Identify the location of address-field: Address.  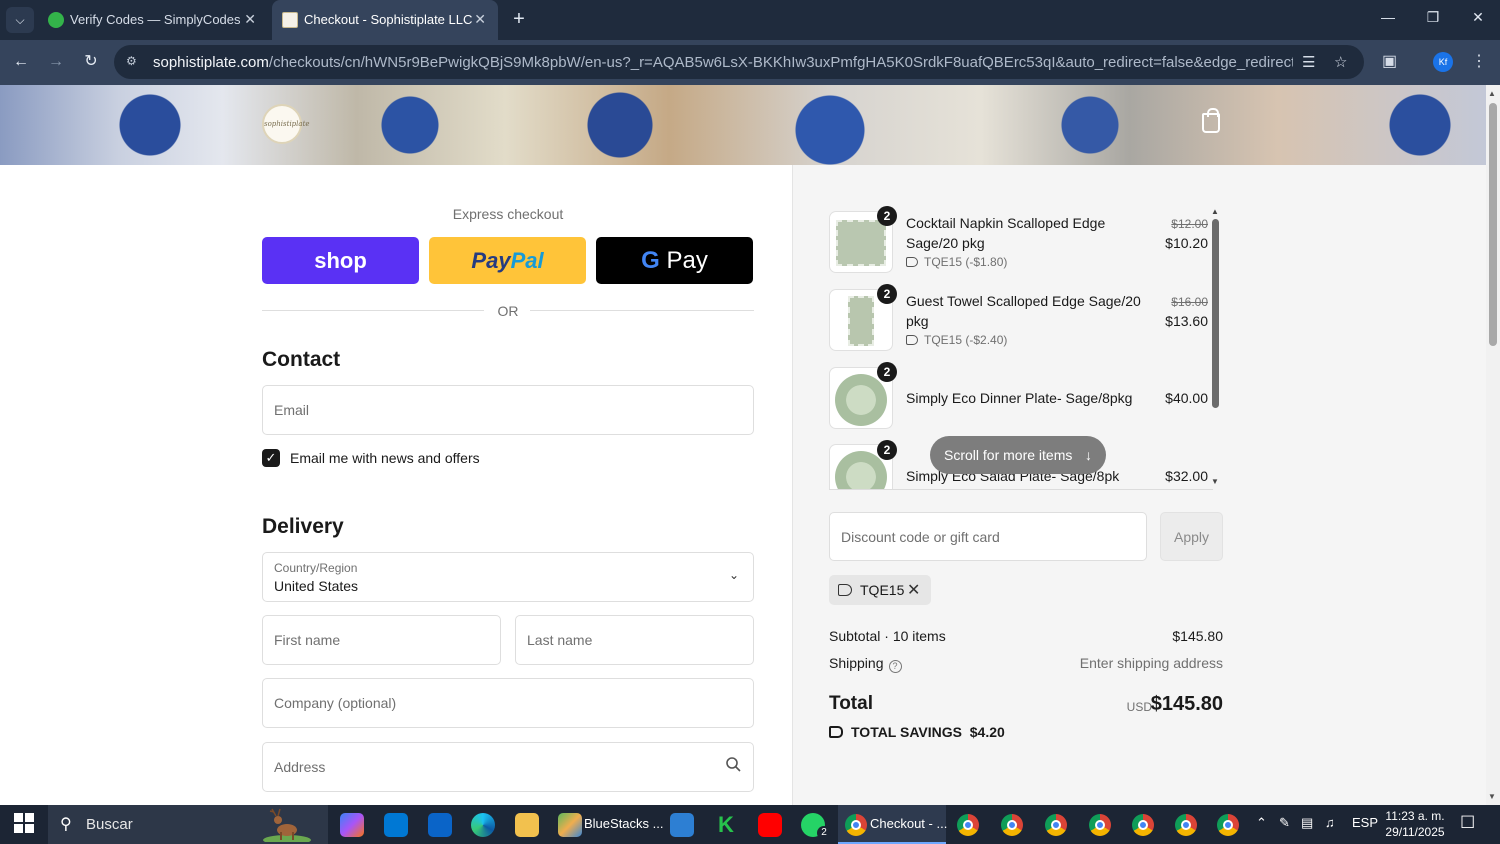
(508, 767).